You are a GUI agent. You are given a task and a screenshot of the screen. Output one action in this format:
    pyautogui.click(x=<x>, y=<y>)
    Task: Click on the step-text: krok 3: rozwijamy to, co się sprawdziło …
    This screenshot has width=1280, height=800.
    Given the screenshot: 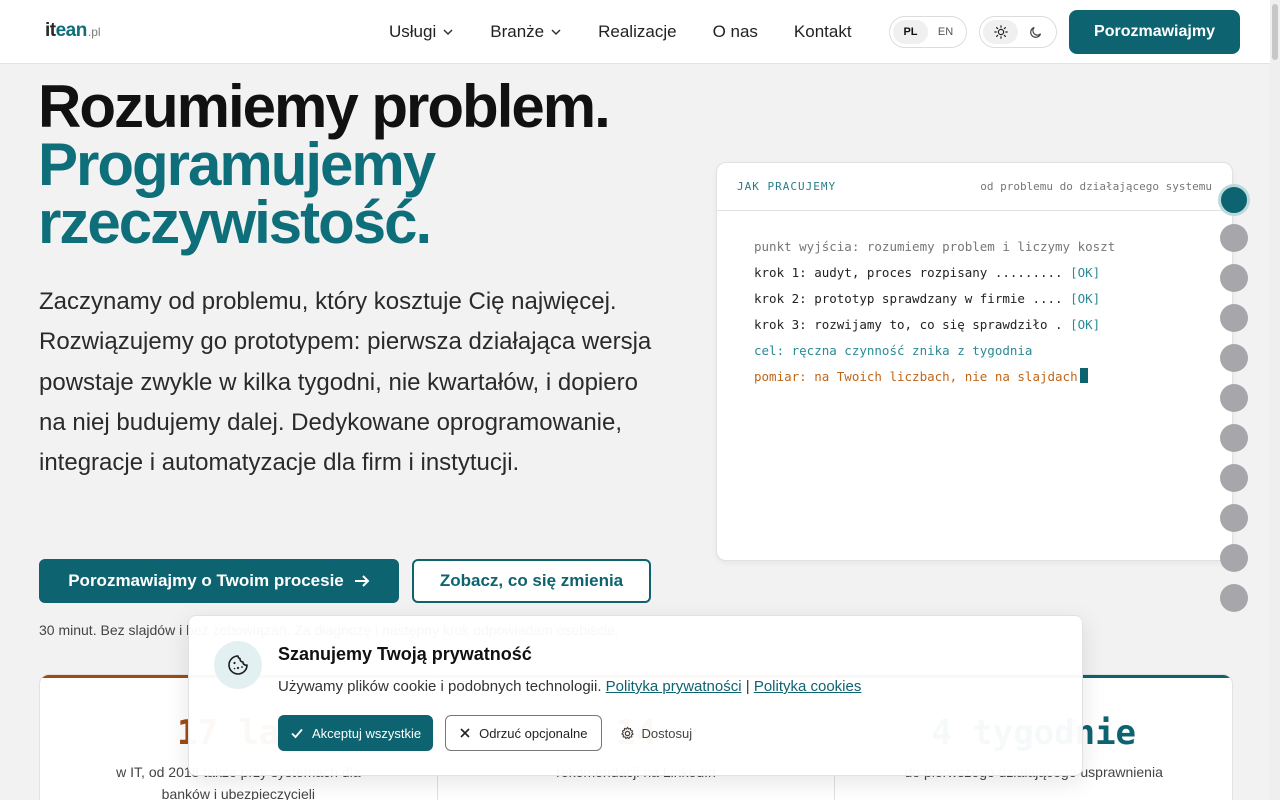 What is the action you would take?
    pyautogui.click(x=908, y=324)
    